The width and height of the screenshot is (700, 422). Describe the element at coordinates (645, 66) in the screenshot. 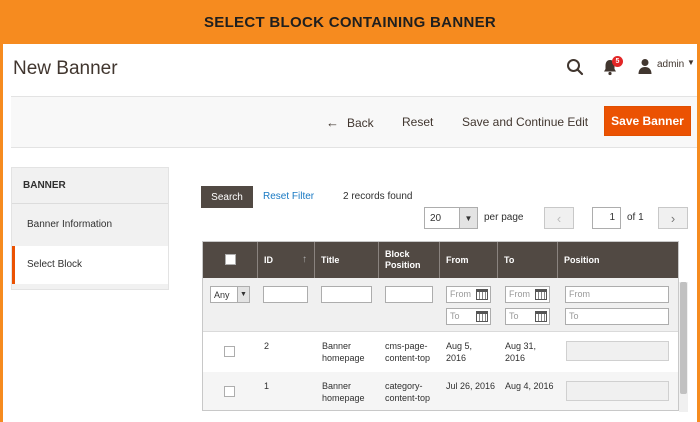

I see `user-icon` at that location.